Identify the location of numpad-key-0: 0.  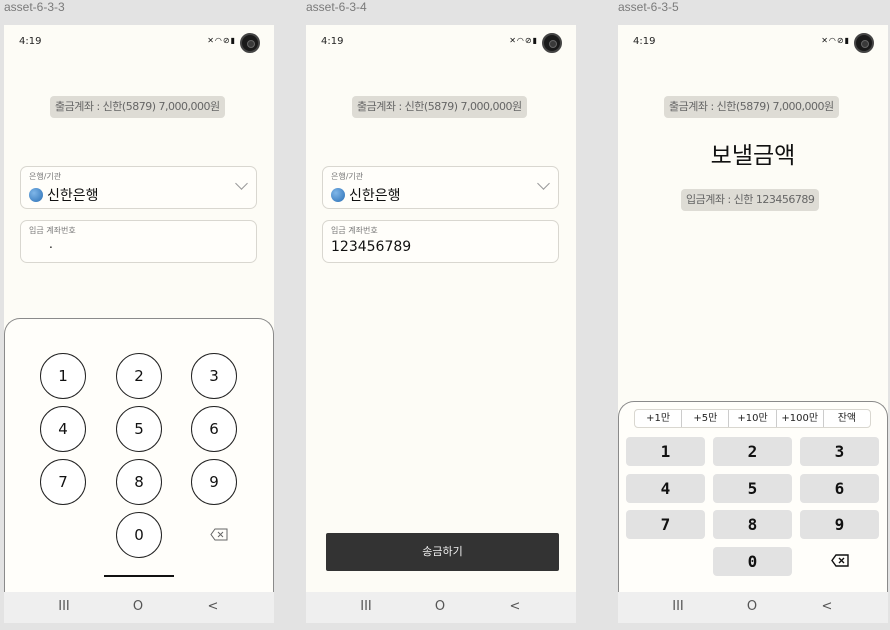
(139, 535).